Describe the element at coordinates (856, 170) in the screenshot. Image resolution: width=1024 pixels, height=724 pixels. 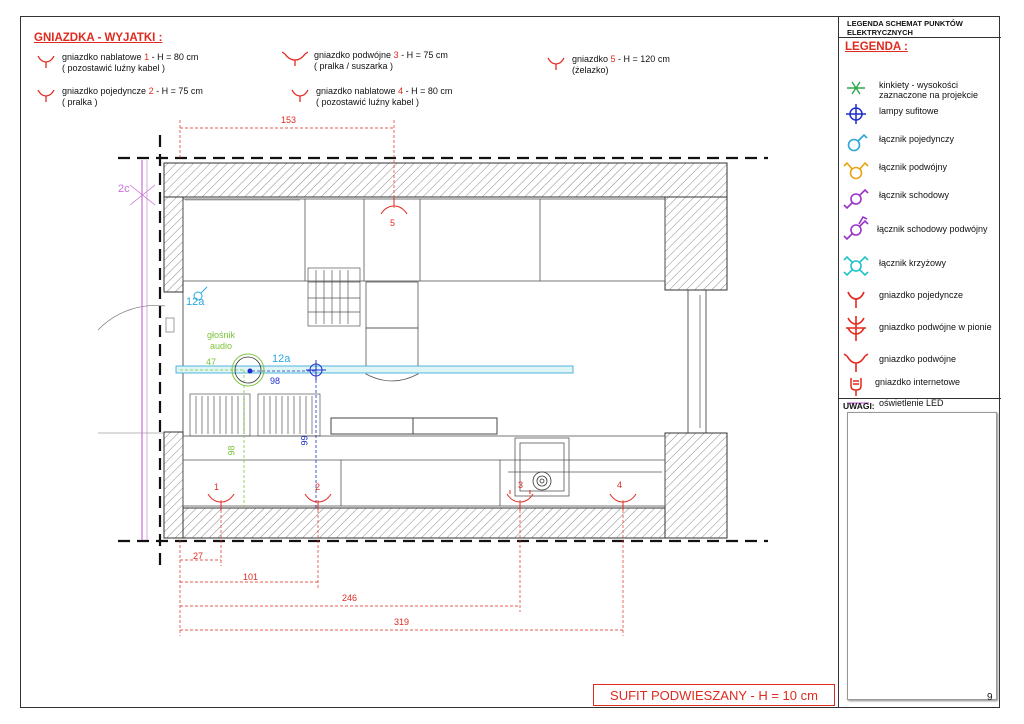
I see `double-switch-icon` at that location.